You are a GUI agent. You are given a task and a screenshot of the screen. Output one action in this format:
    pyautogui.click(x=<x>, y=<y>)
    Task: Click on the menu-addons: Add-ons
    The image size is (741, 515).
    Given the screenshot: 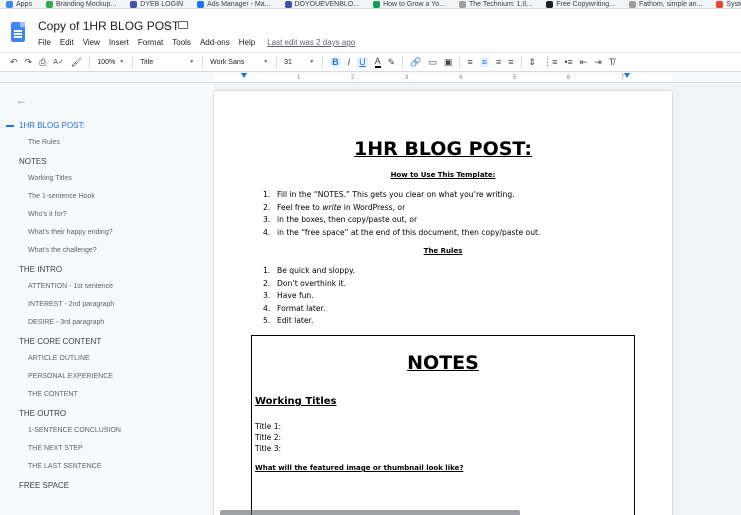 What is the action you would take?
    pyautogui.click(x=215, y=42)
    